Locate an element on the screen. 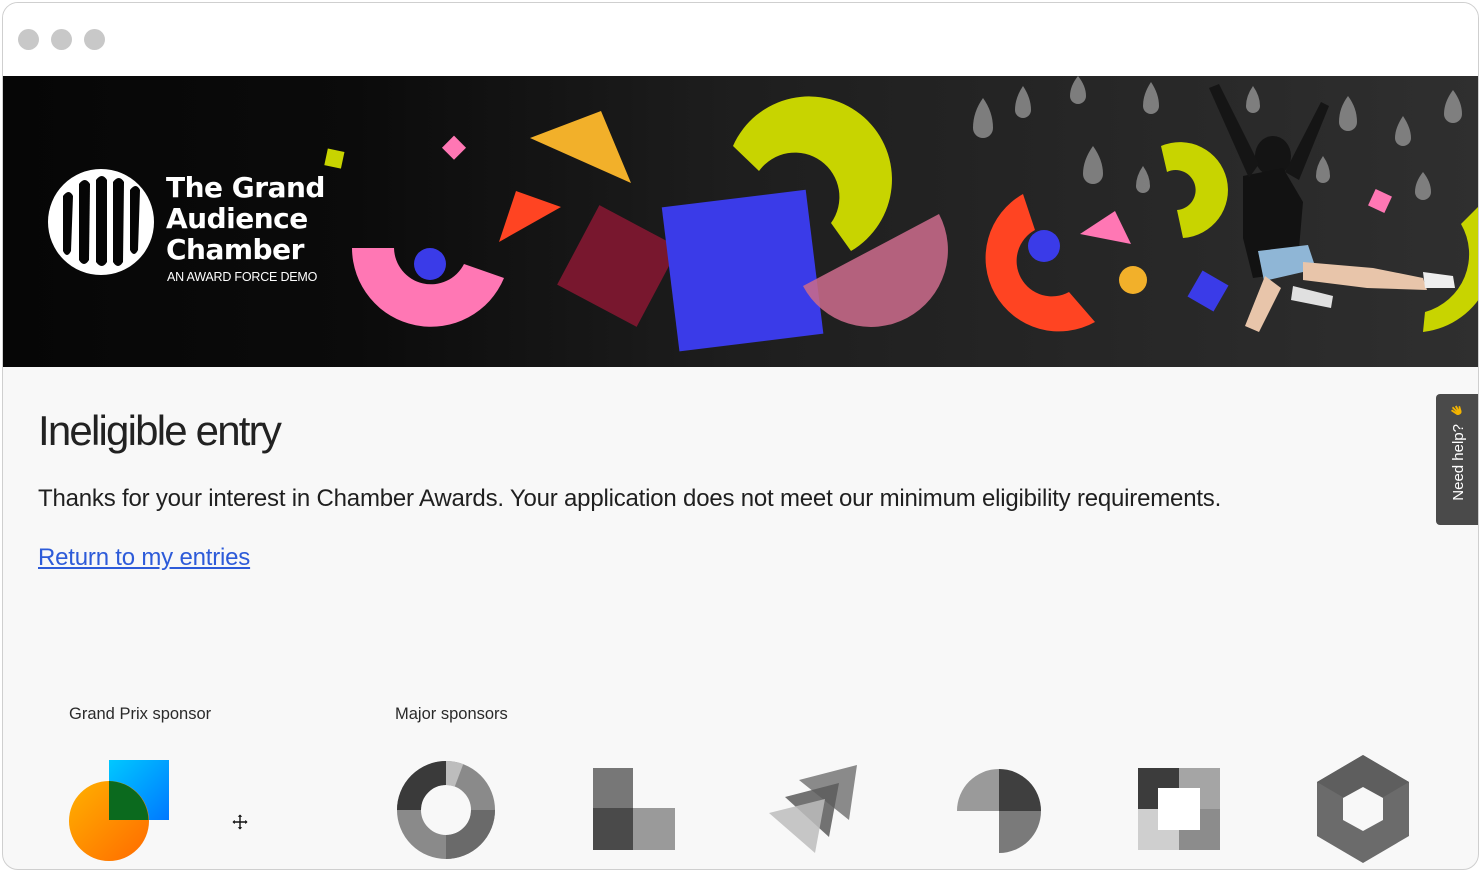  need-help-tab: Need help? is located at coordinates (1457, 459).